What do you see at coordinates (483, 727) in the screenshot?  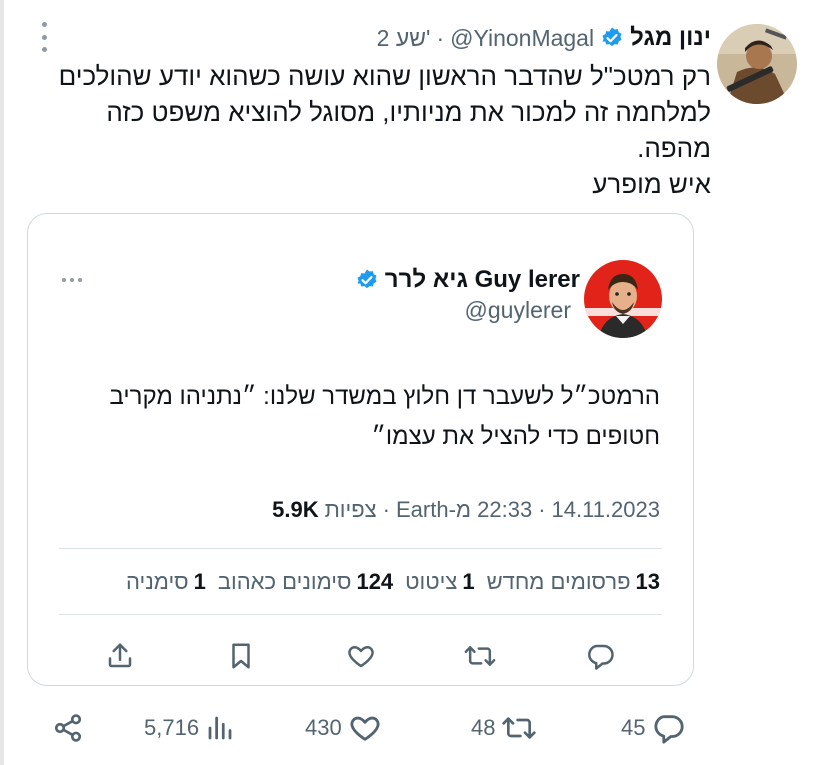 I see `retweets-count: 48` at bounding box center [483, 727].